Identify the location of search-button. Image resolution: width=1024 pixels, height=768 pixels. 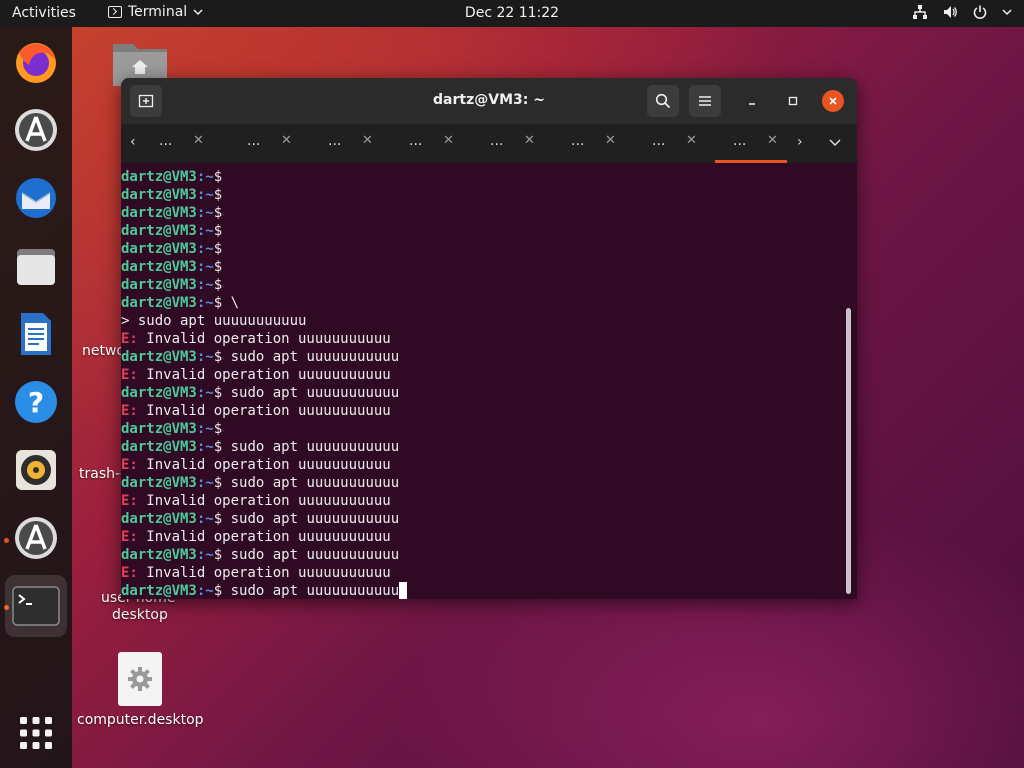
(663, 101).